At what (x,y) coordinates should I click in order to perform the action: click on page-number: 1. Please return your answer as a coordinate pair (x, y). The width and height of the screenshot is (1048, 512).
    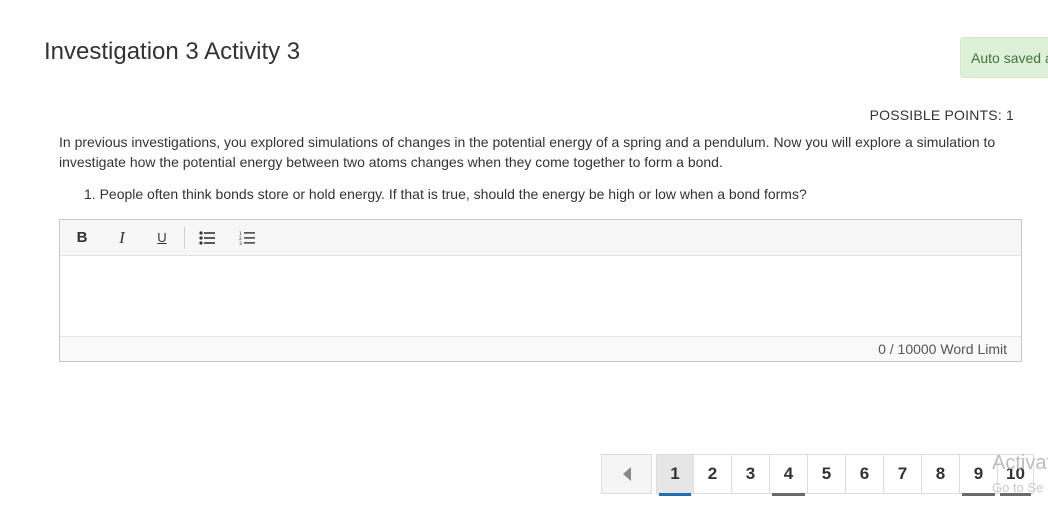
    Looking at the image, I should click on (675, 473).